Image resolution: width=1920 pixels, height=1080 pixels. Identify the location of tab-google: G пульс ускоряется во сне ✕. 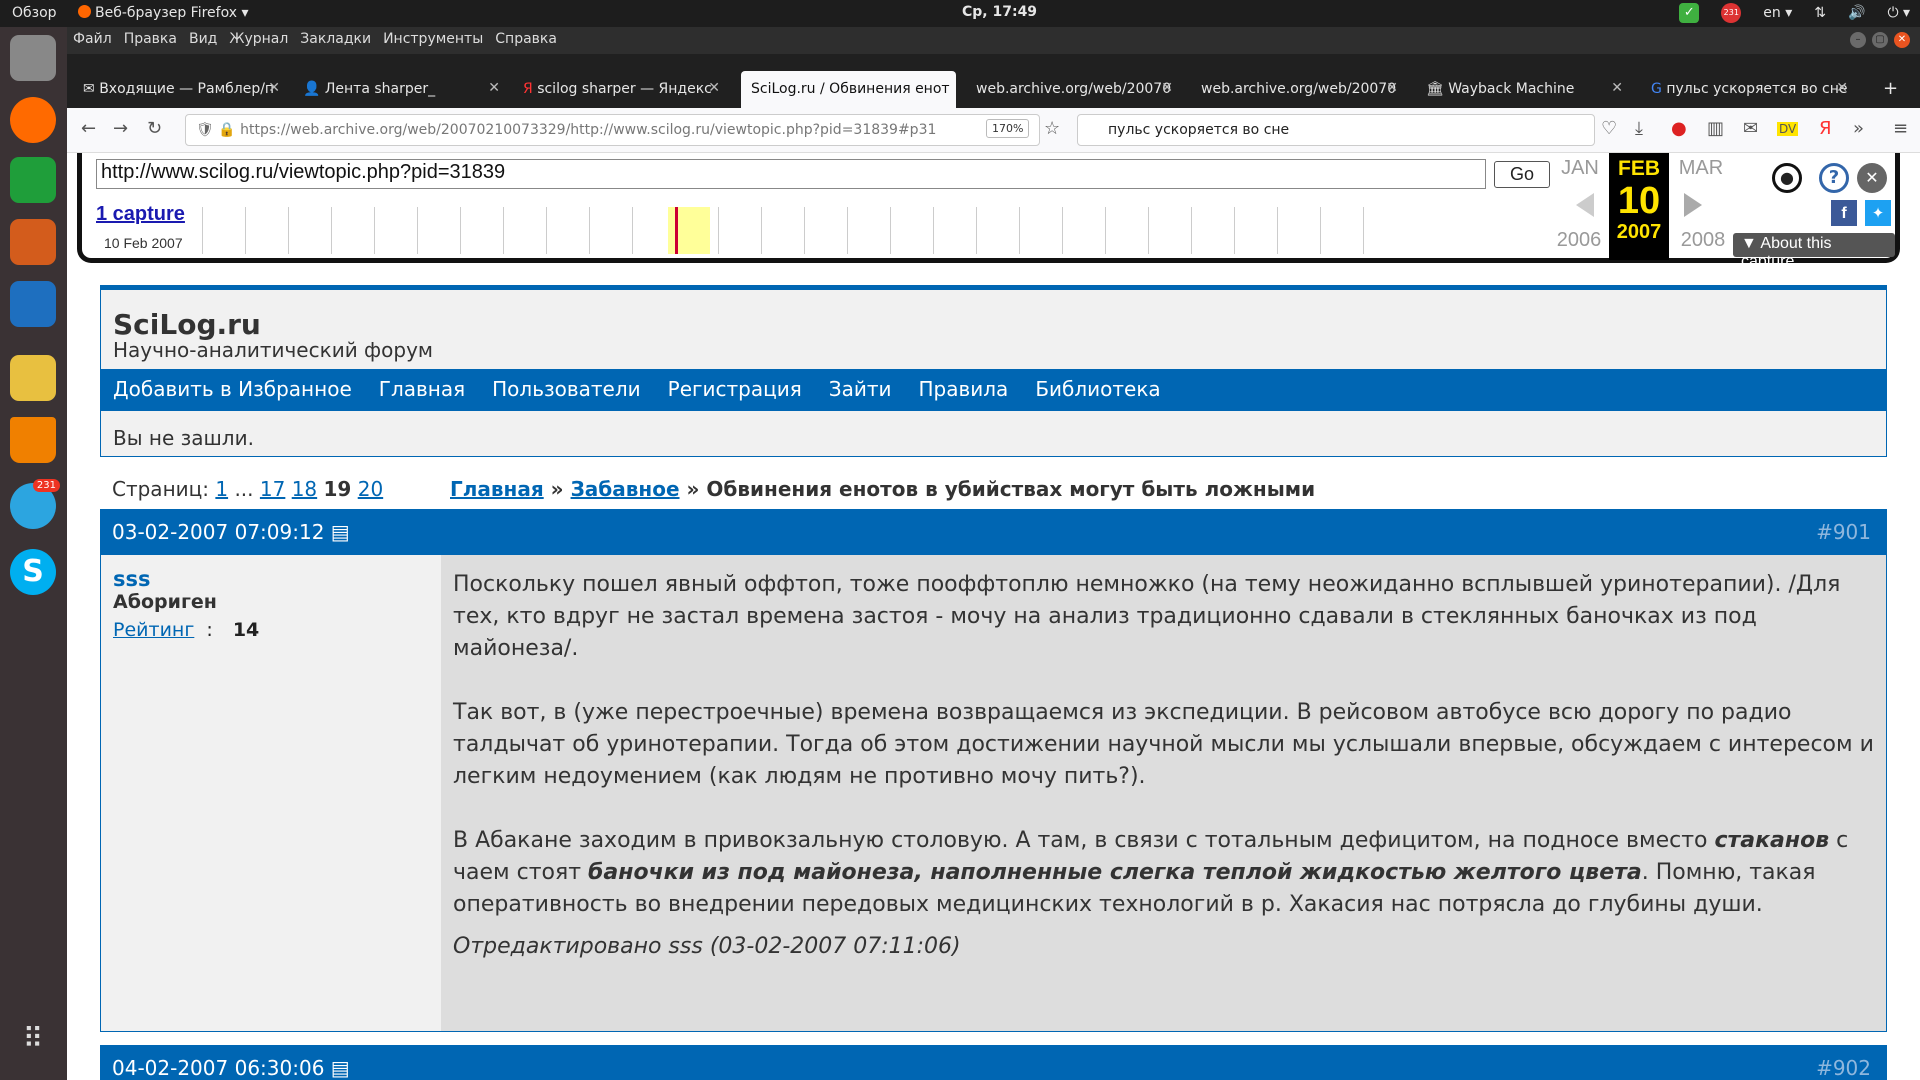
(1748, 89).